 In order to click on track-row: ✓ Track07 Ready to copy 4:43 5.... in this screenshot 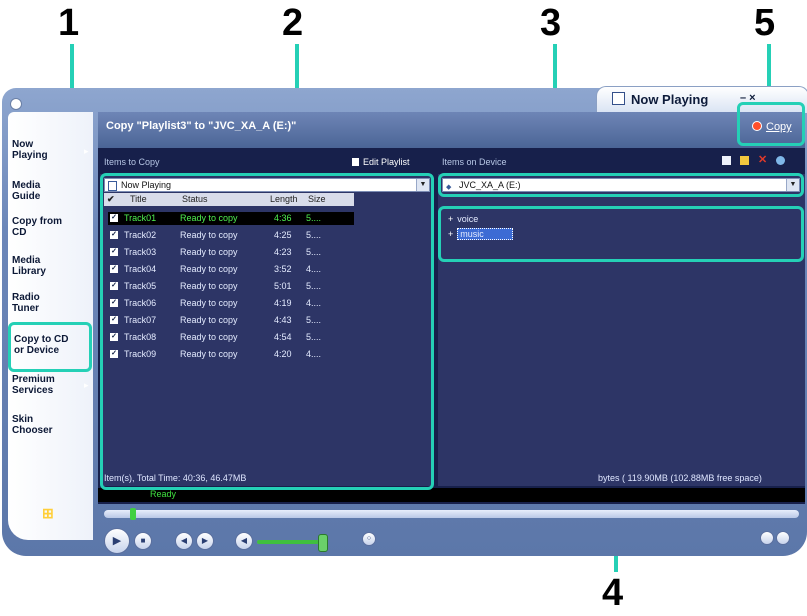, I will do `click(231, 320)`.